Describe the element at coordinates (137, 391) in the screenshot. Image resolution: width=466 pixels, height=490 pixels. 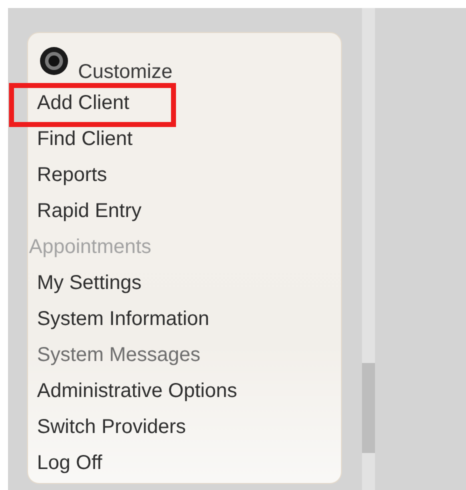
I see `menu-item: Administrative Options` at that location.